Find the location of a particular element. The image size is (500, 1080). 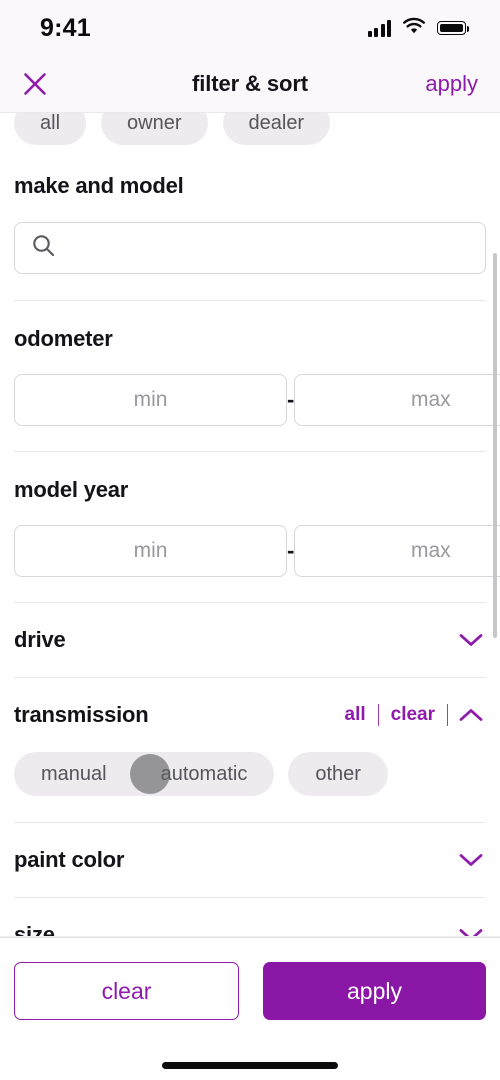

section-title-odometer: odometer is located at coordinates (63, 338).